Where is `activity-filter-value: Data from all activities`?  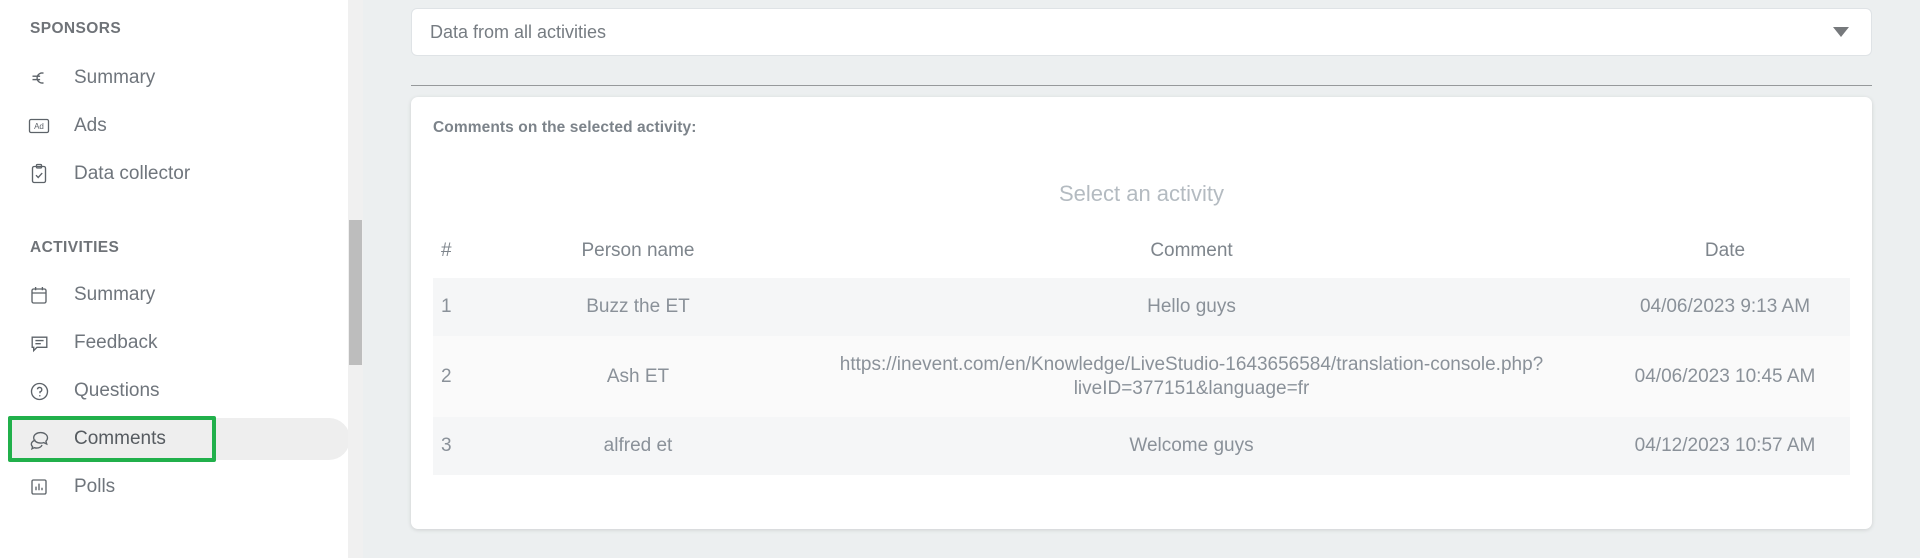
activity-filter-value: Data from all activities is located at coordinates (518, 31).